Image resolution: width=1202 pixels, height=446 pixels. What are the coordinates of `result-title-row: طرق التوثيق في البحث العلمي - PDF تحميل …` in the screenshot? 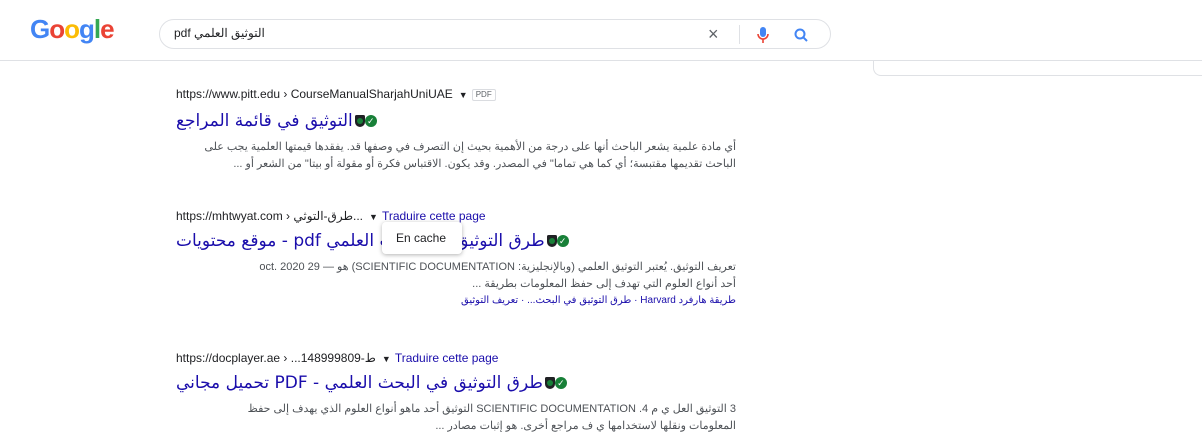 It's located at (456, 385).